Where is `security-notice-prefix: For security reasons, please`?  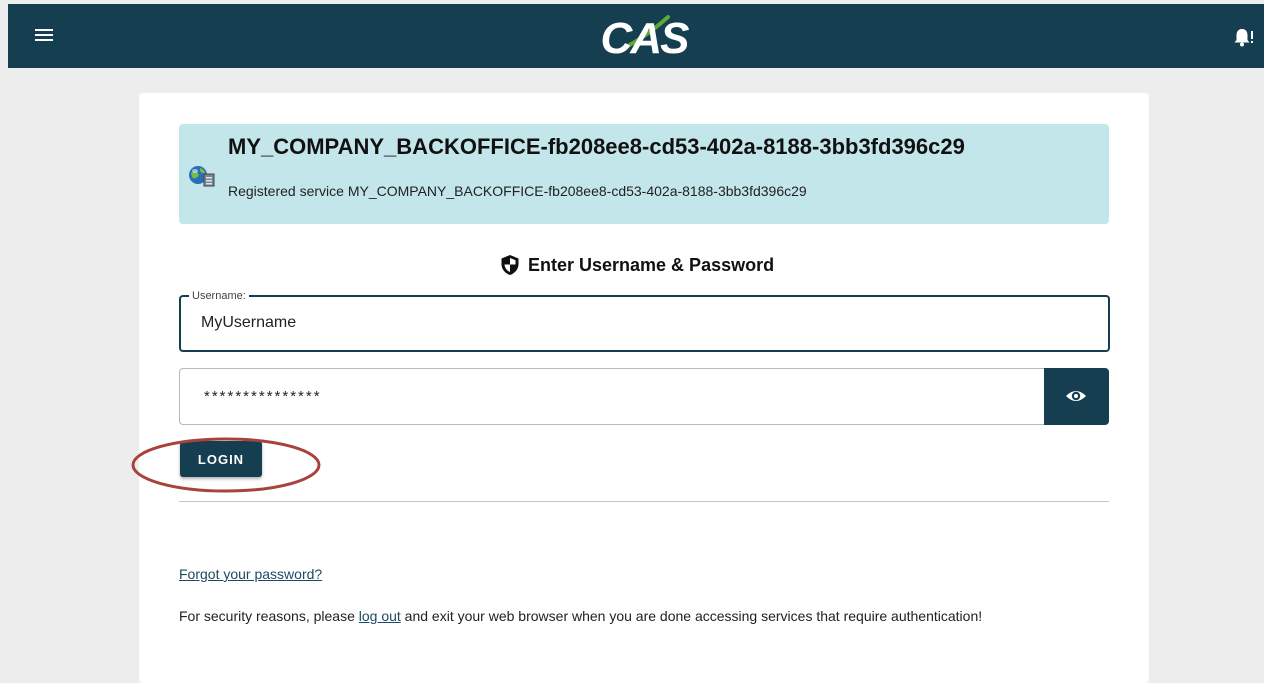
security-notice-prefix: For security reasons, please is located at coordinates (269, 616).